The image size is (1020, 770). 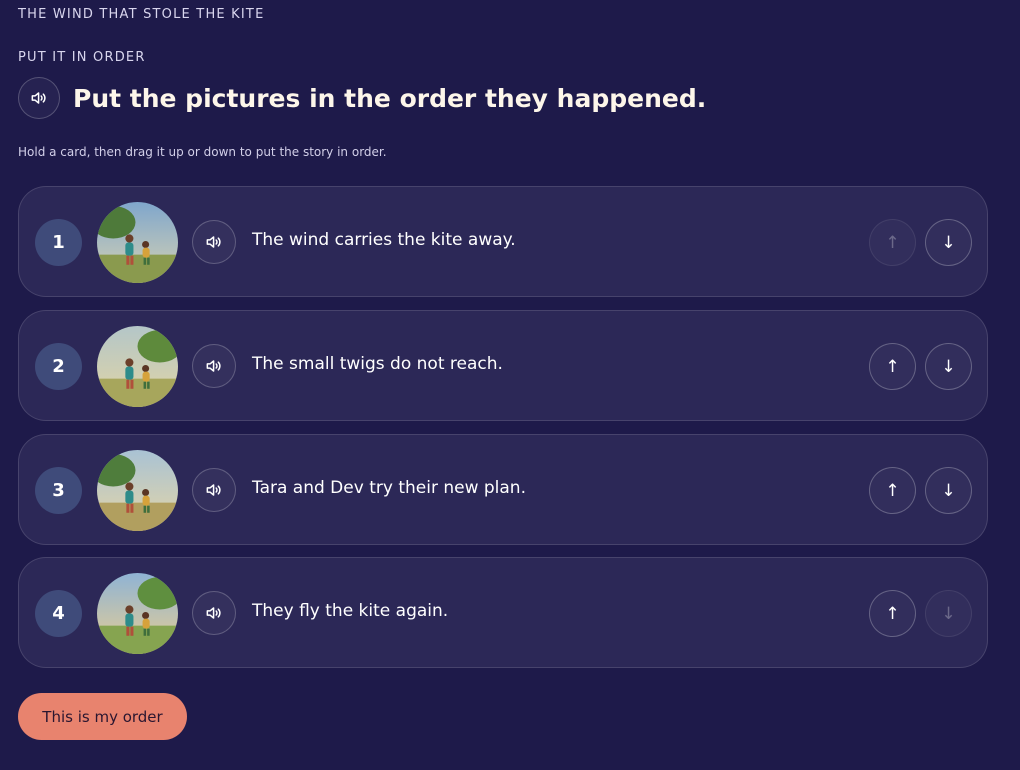 I want to click on prompt-audio-button, so click(x=39, y=98).